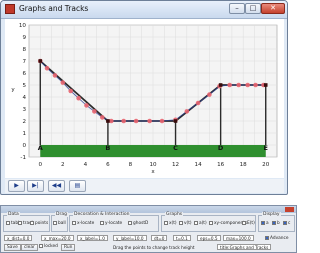 This screenshot has width=320, height=253. Describe the element at coordinates (24, 50) in the screenshot. I see `y-tick-label: 8` at that location.